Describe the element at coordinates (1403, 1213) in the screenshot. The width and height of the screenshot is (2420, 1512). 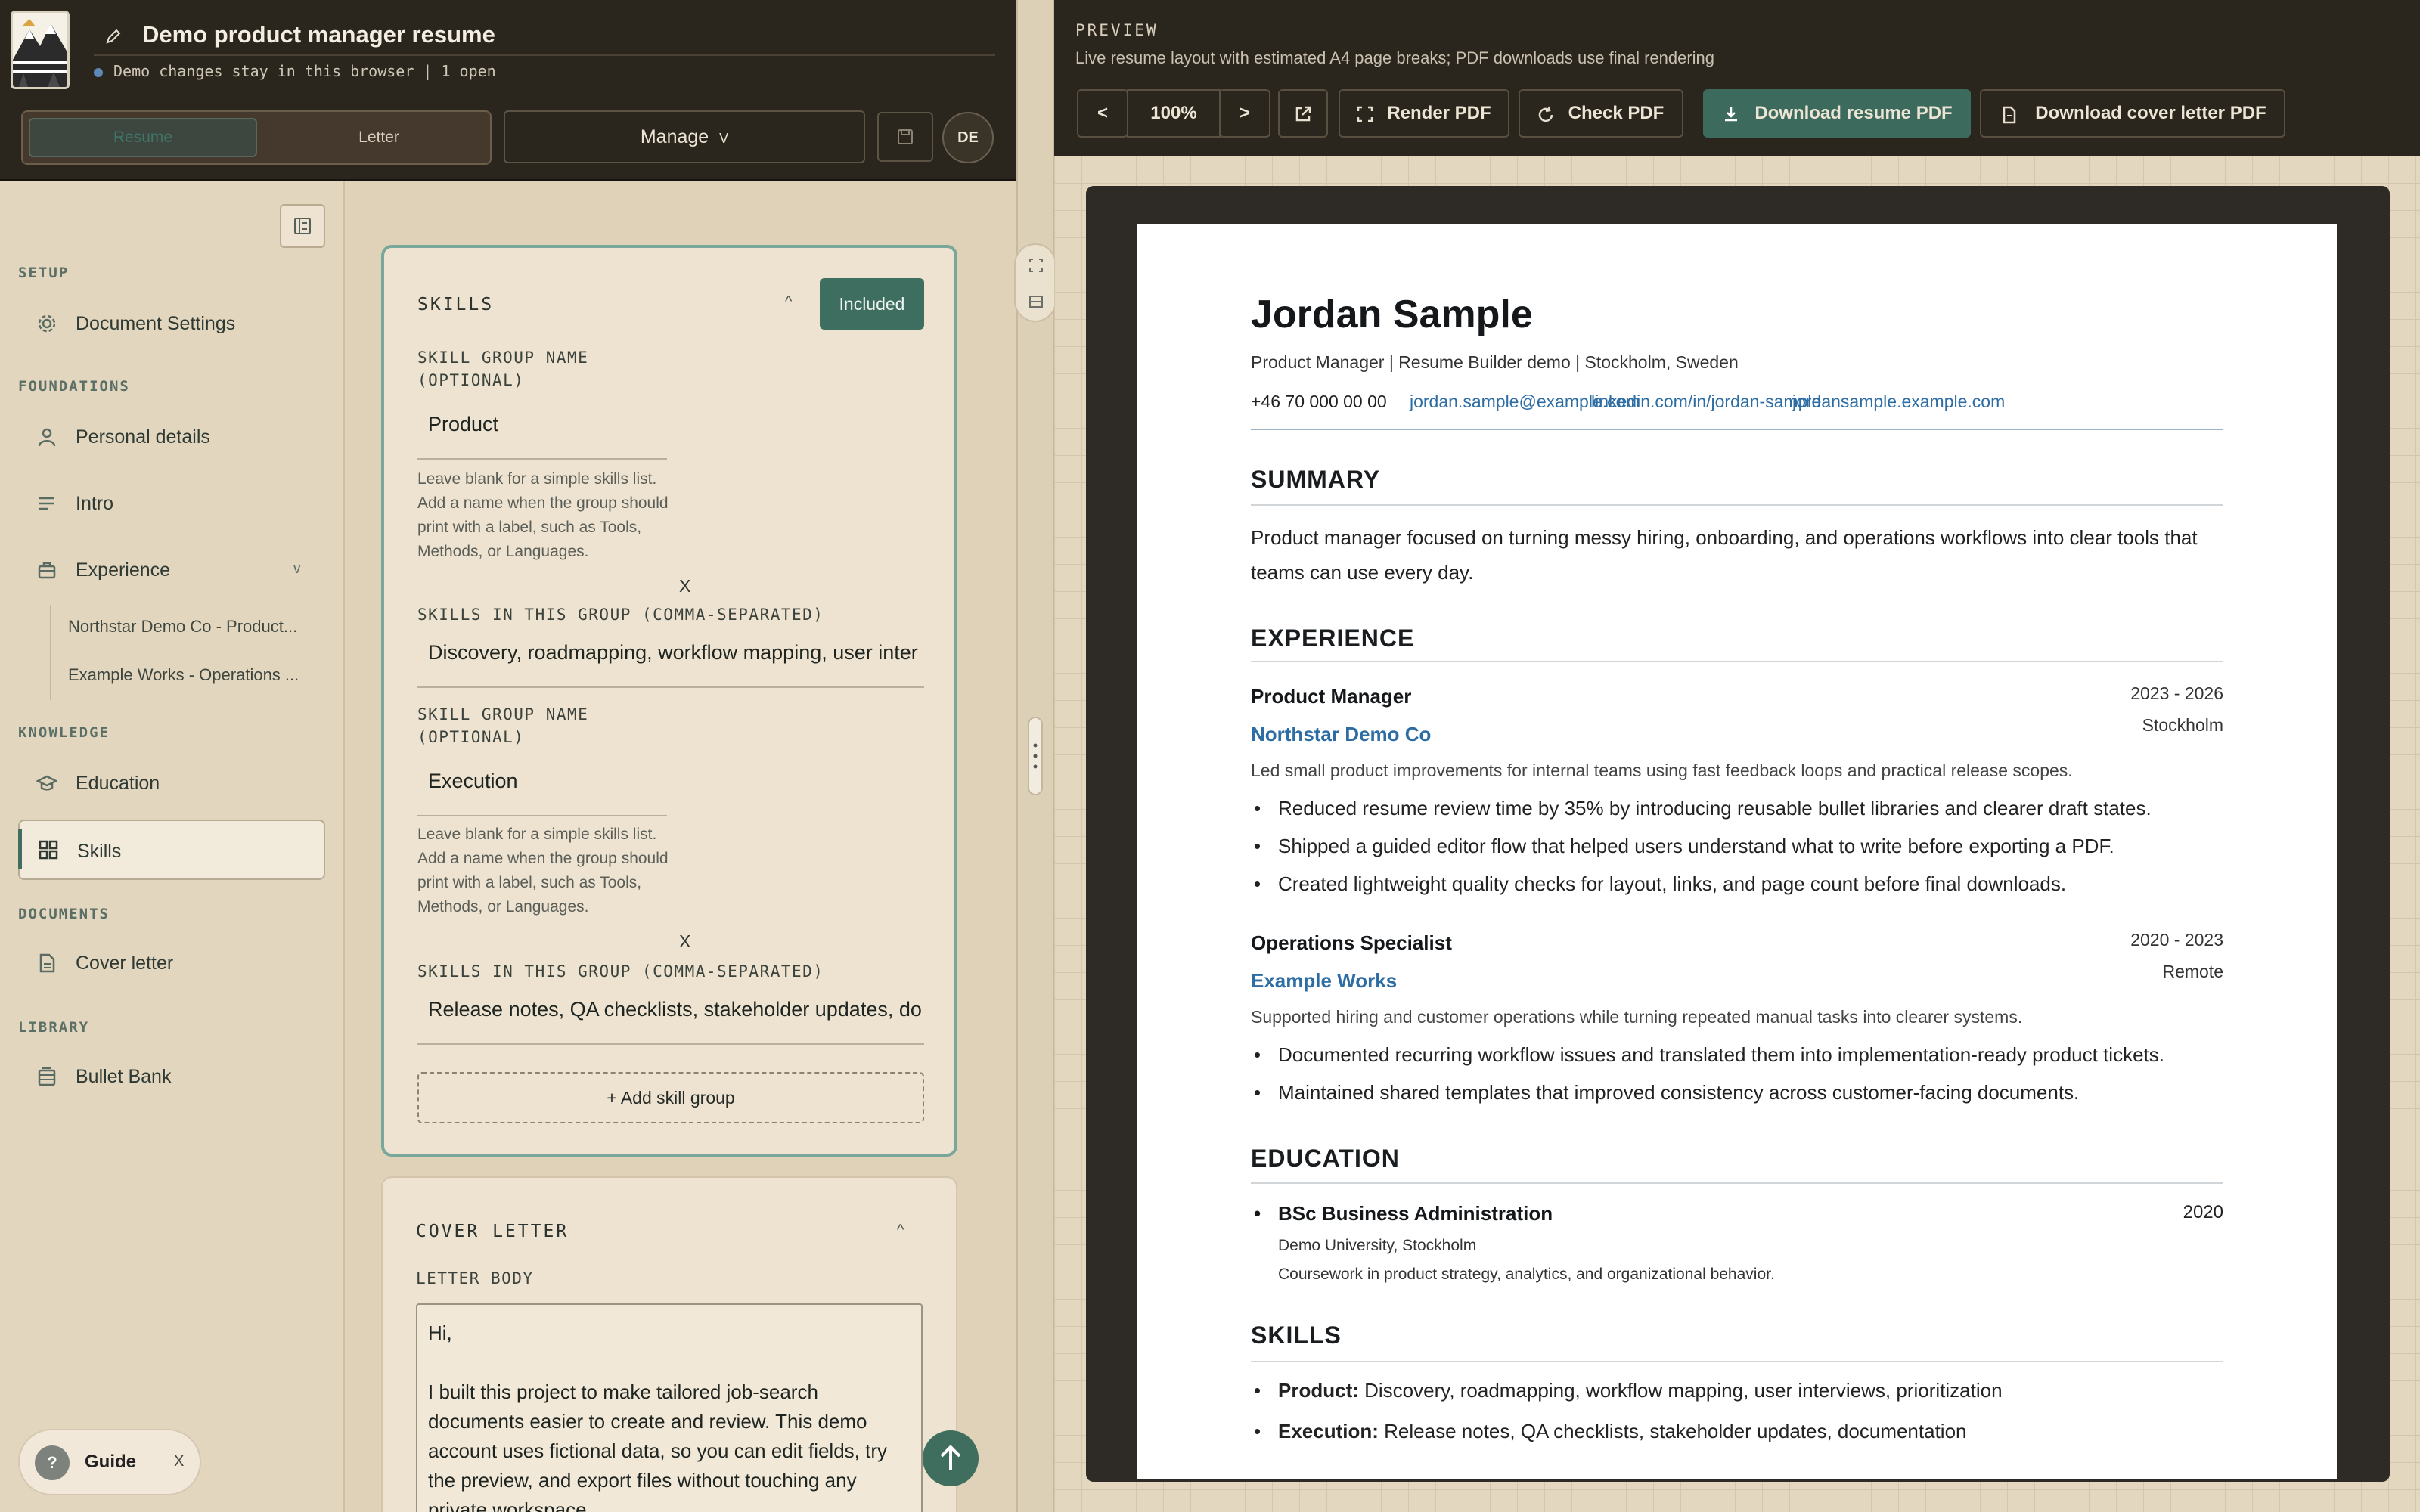
I see `degree: BSc Business Administration` at that location.